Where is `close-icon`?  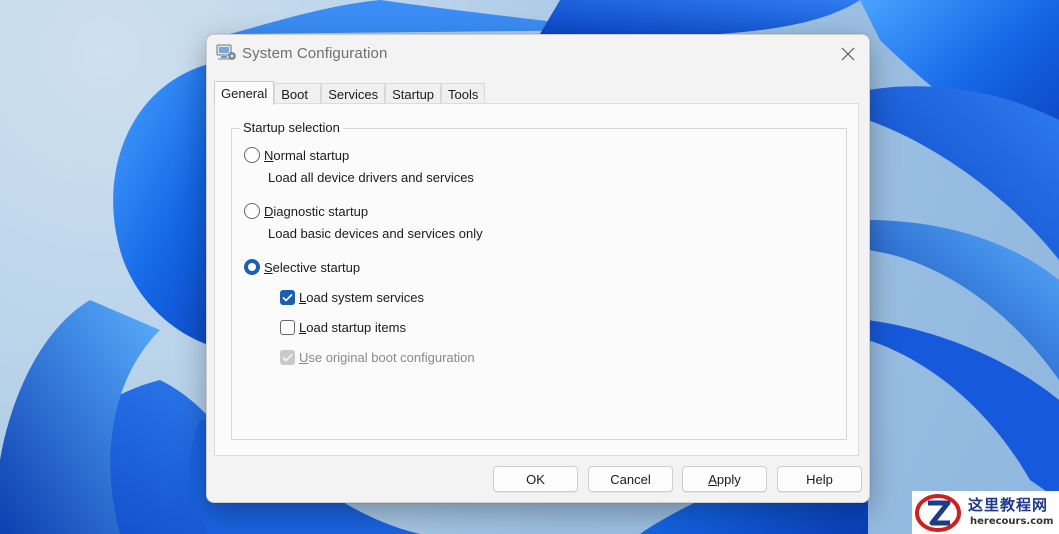 close-icon is located at coordinates (848, 54).